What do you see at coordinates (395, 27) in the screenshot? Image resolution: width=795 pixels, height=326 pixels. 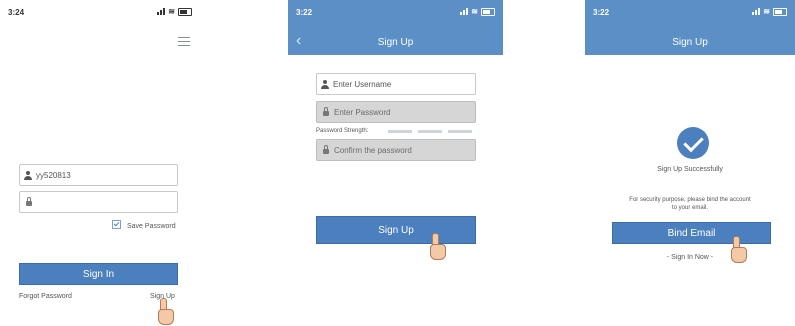 I see `nav-bar: 3:22 ≋ ‹ Sign Up` at bounding box center [395, 27].